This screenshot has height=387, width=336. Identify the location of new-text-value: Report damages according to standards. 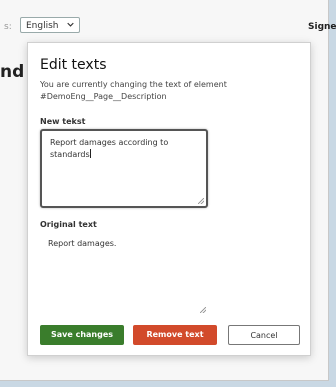
(109, 148).